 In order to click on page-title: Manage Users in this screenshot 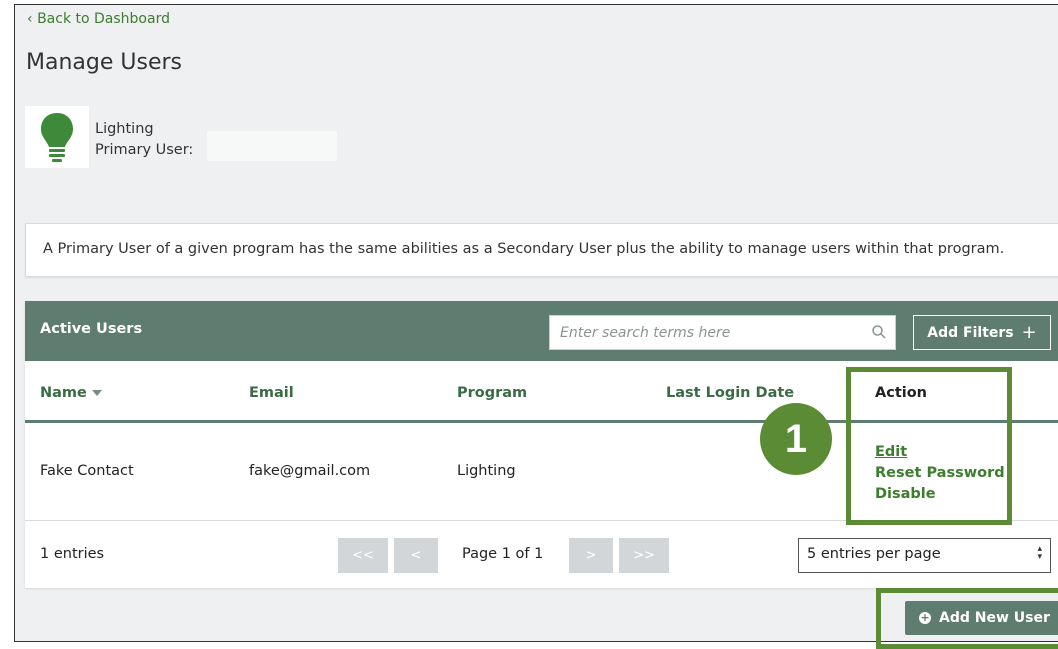, I will do `click(104, 62)`.